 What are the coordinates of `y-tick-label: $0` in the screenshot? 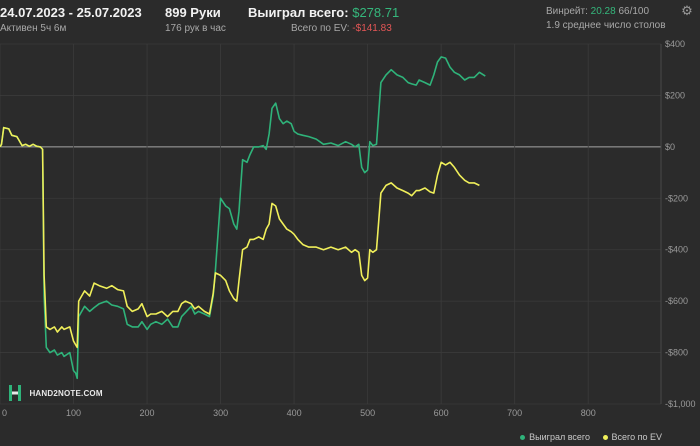 It's located at (670, 147).